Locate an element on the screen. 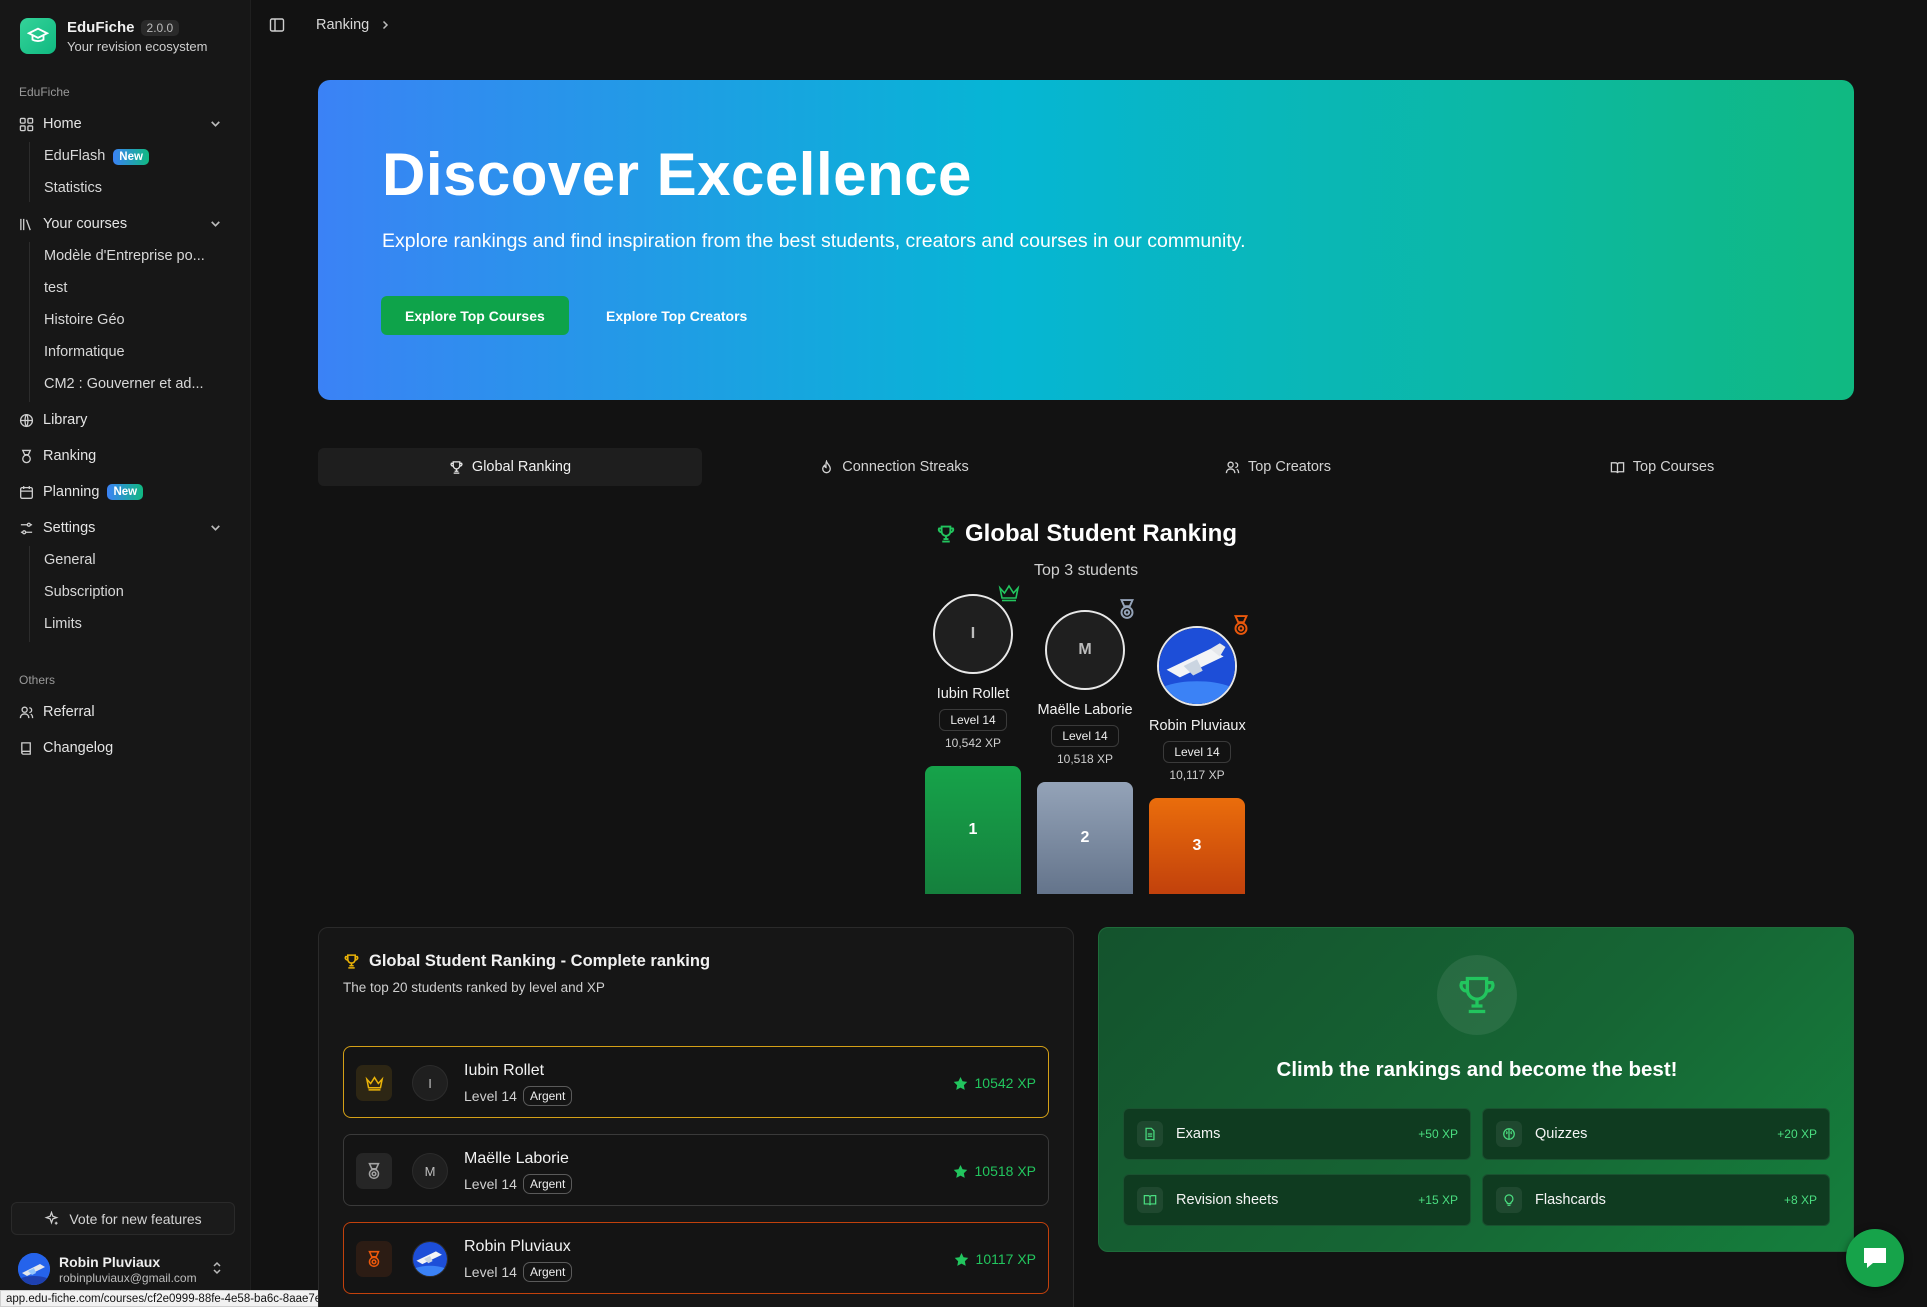 The width and height of the screenshot is (1927, 1307). sidebar-item-home: Home is located at coordinates (124, 124).